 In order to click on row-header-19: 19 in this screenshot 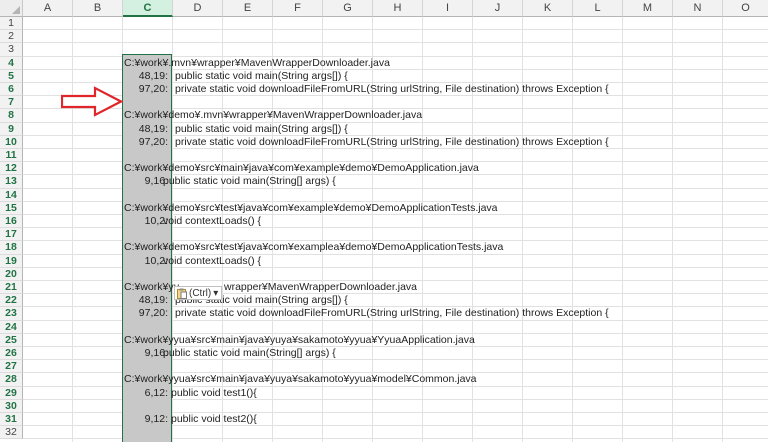, I will do `click(11, 261)`.